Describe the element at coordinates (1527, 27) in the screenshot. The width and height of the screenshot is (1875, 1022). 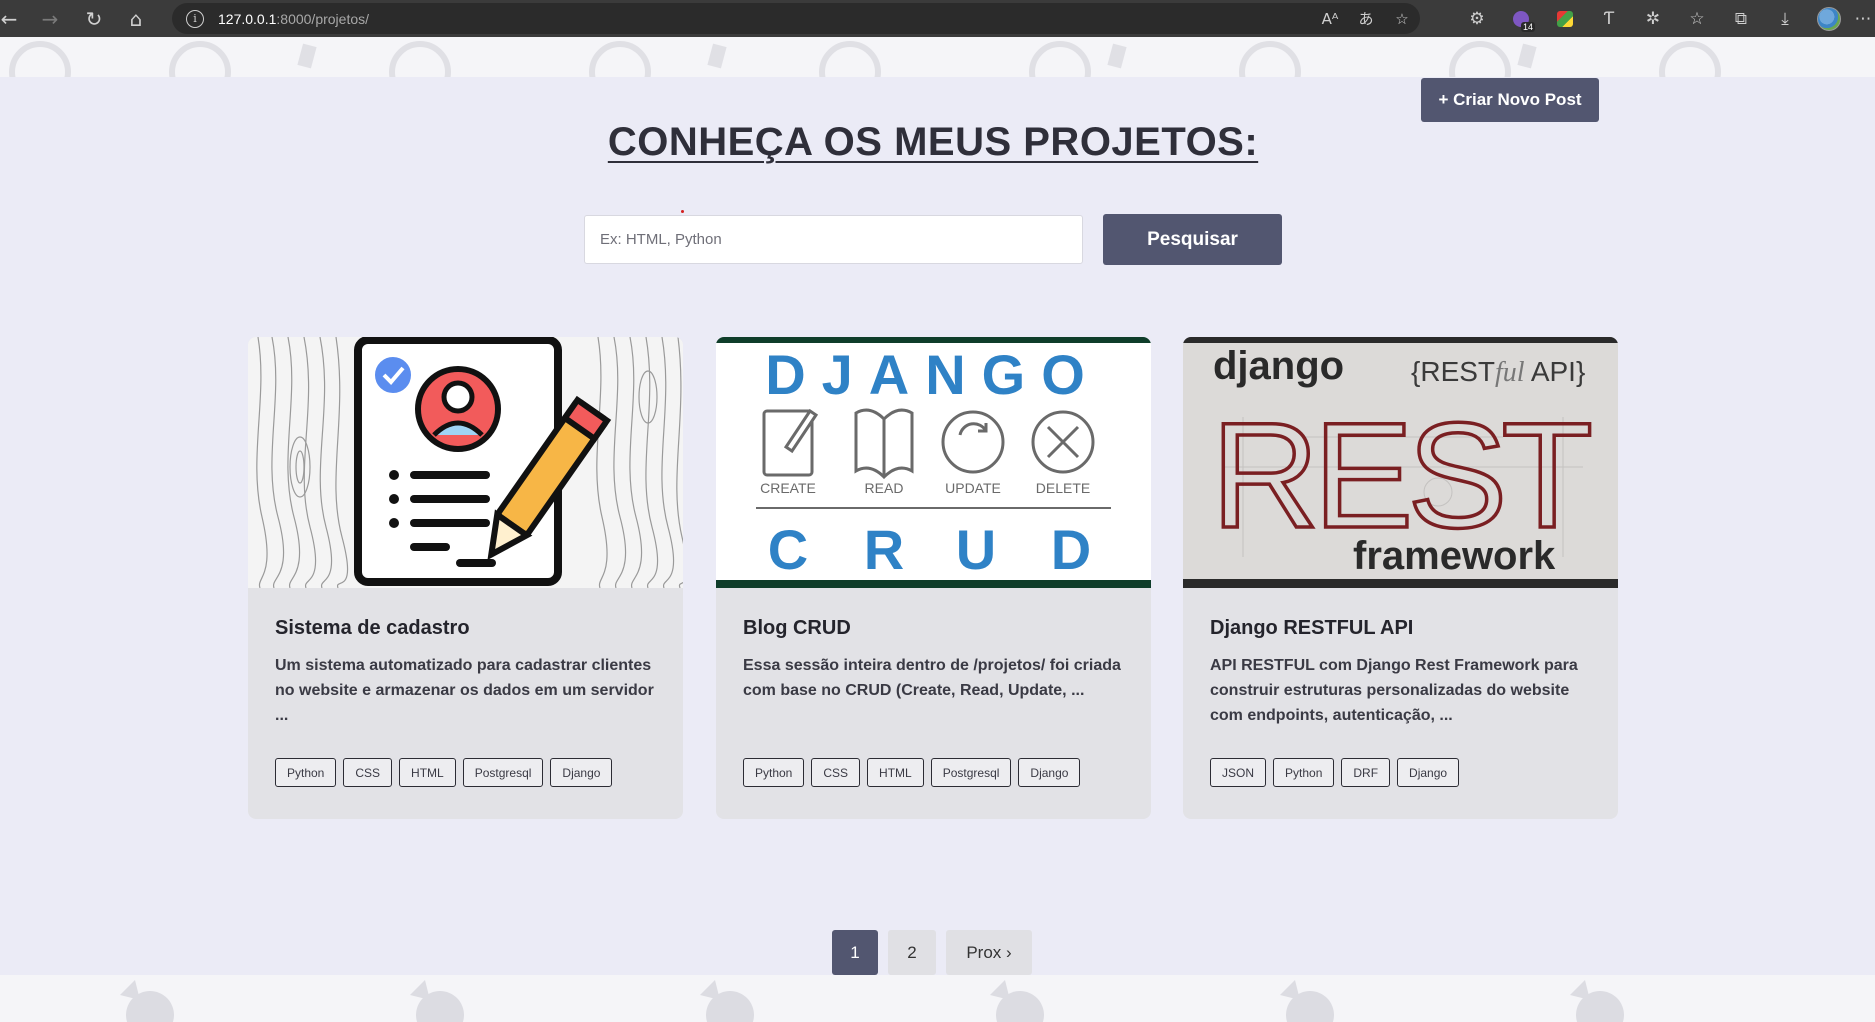
I see `extension-badge: 14` at that location.